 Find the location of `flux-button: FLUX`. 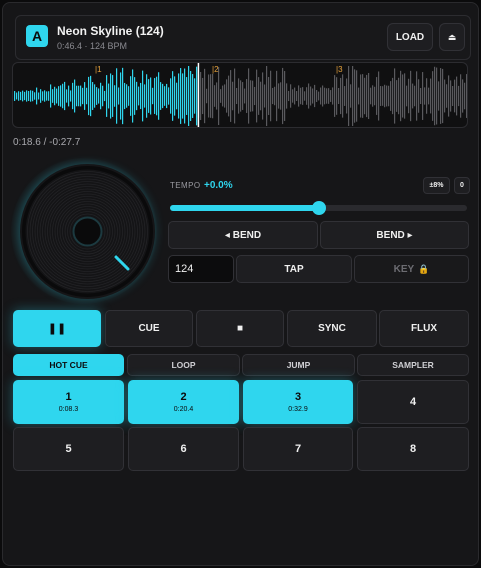

flux-button: FLUX is located at coordinates (424, 328).